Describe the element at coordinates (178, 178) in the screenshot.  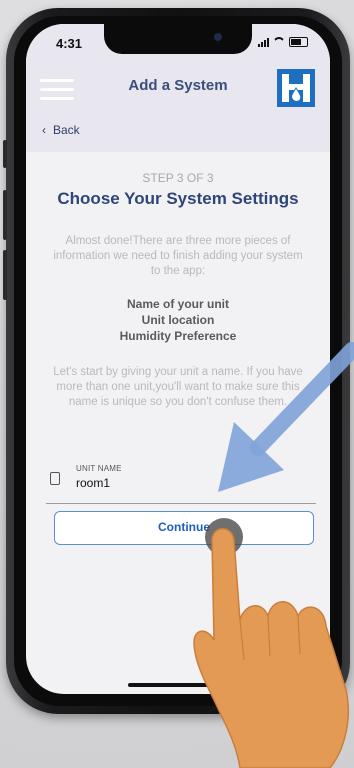
I see `step-indicator: STEP 3 OF 3` at that location.